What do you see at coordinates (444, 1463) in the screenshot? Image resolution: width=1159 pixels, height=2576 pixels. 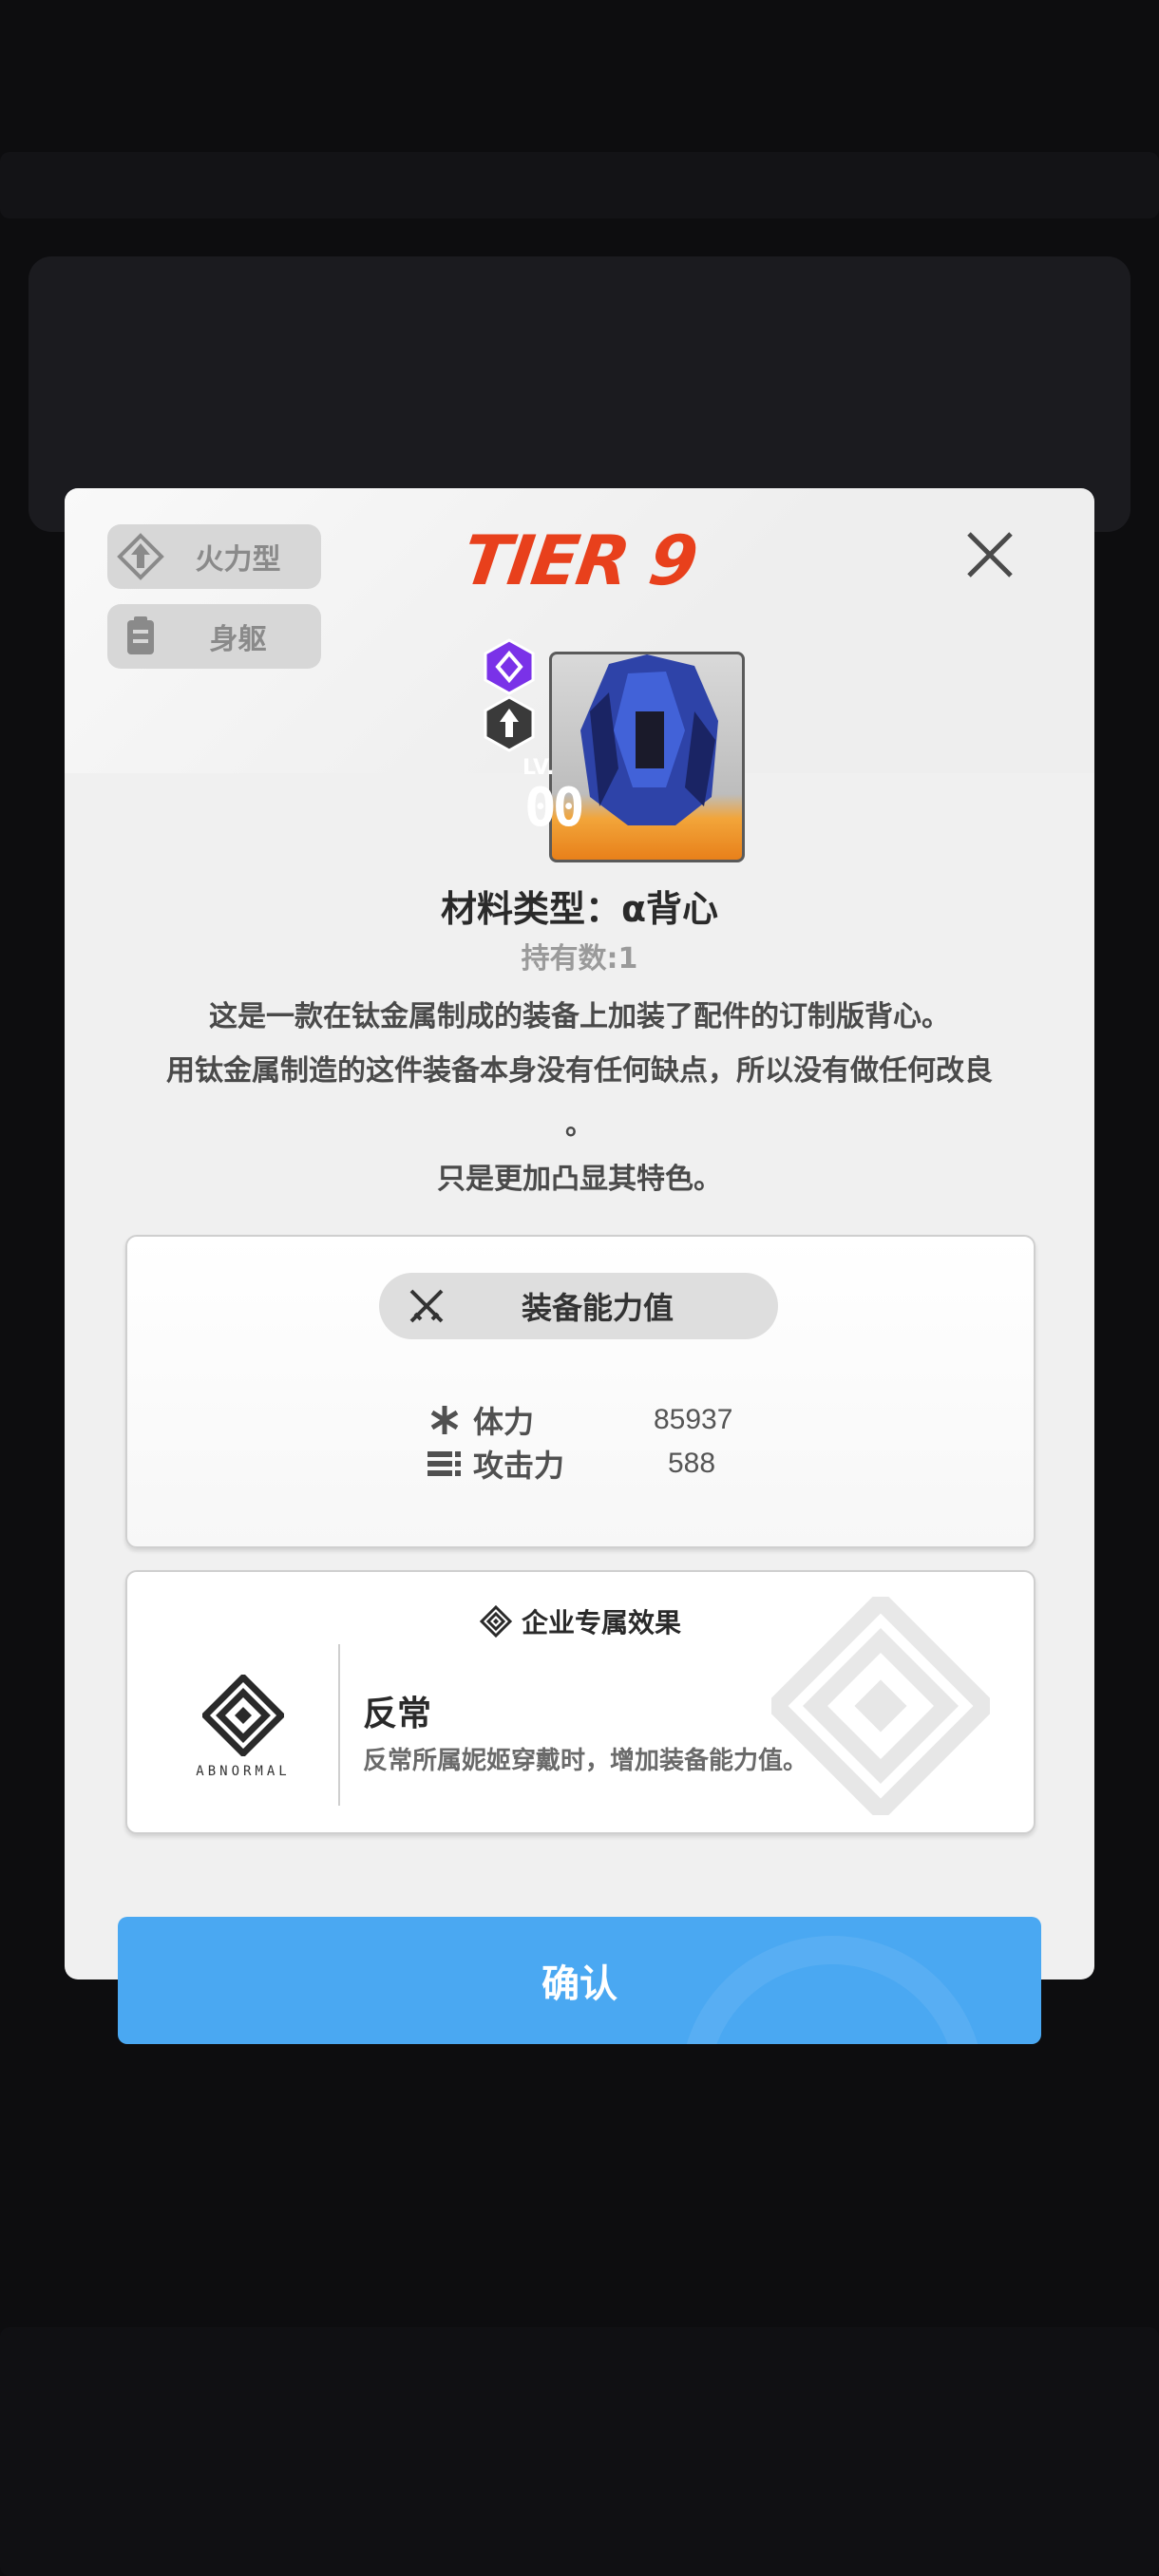 I see `ammo-icon` at bounding box center [444, 1463].